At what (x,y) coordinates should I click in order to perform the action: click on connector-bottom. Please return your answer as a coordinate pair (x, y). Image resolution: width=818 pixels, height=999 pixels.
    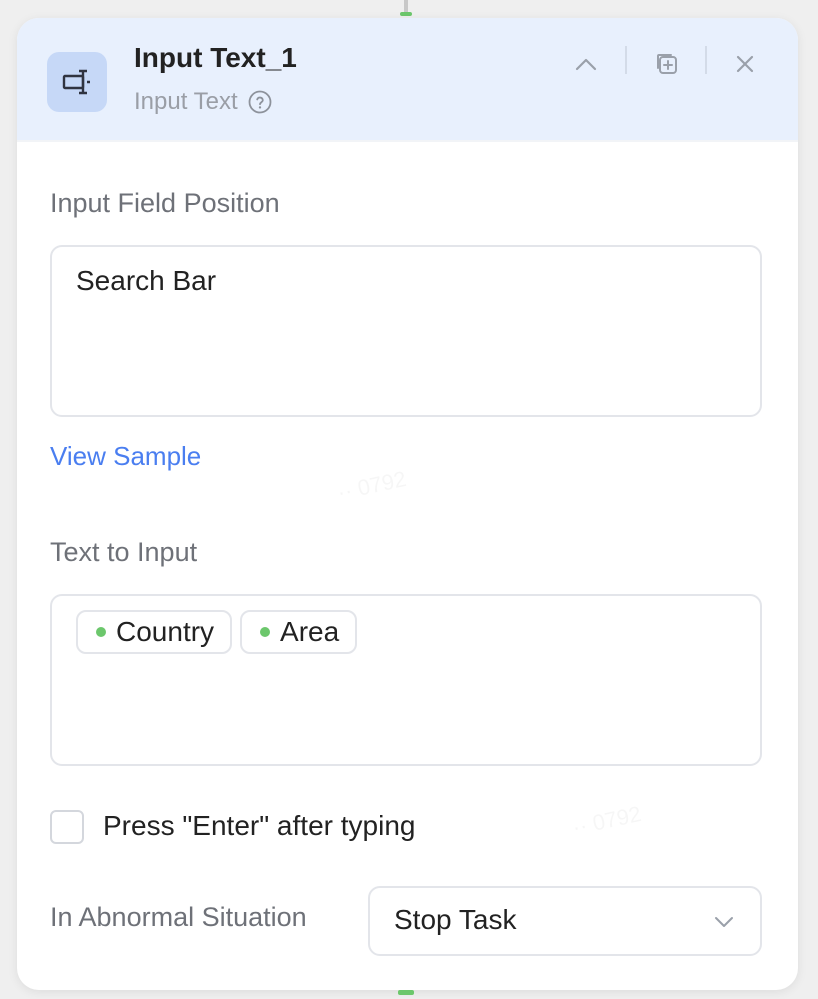
    Looking at the image, I should click on (406, 992).